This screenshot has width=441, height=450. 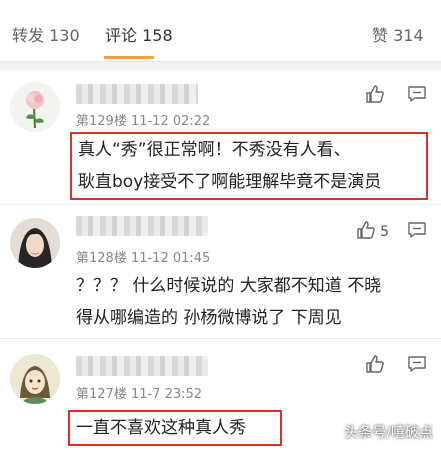 I want to click on like-count: 5, so click(x=384, y=232).